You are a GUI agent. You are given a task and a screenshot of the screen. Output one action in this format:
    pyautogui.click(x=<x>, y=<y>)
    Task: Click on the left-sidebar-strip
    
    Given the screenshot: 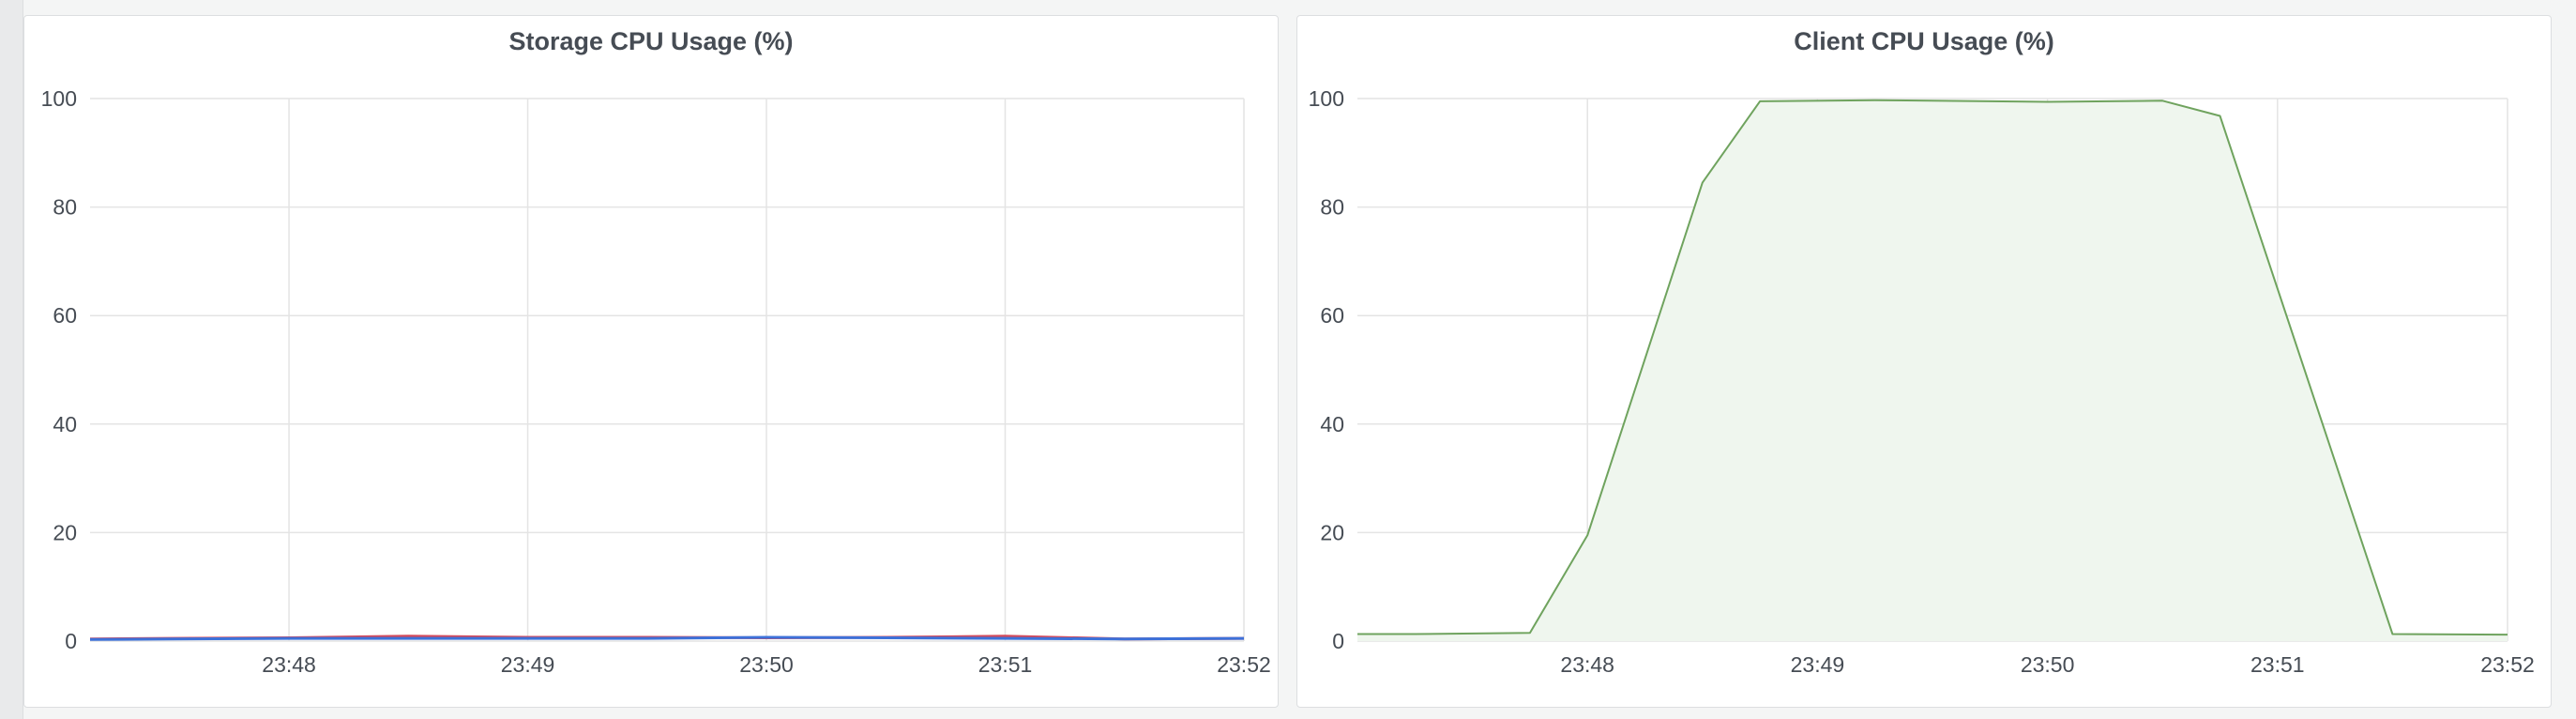 What is the action you would take?
    pyautogui.click(x=12, y=359)
    